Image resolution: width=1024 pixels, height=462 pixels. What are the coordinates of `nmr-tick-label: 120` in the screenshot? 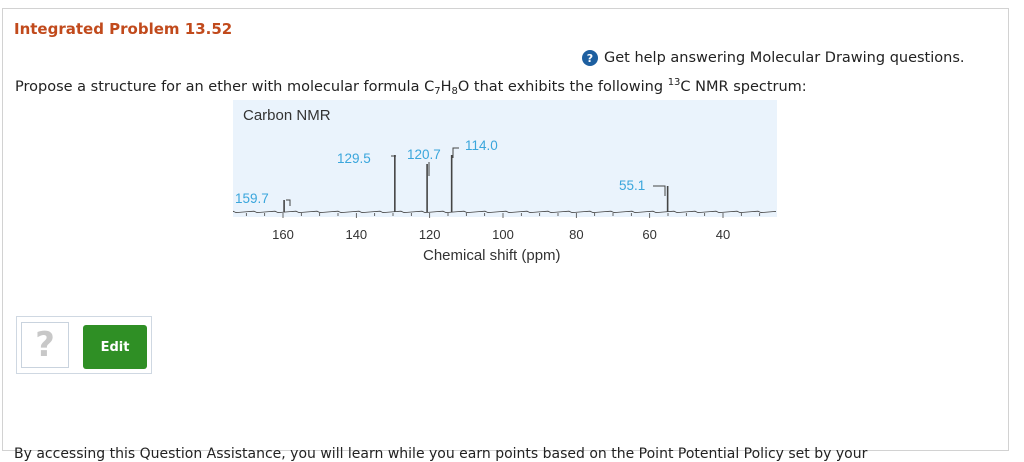 It's located at (430, 234).